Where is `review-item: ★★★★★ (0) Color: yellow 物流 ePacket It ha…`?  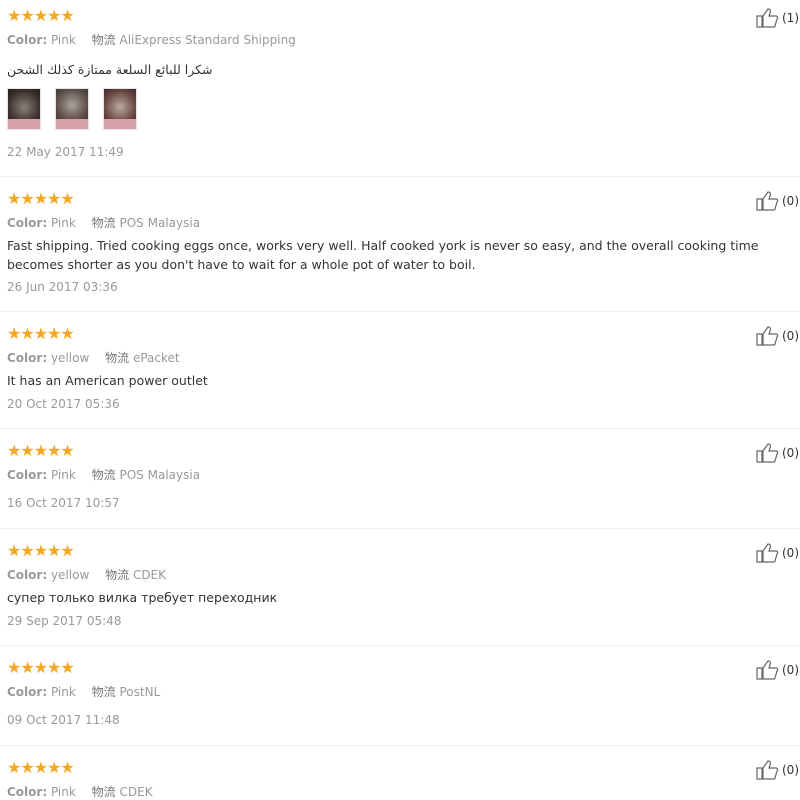
review-item: ★★★★★ (0) Color: yellow 物流 ePacket It ha… is located at coordinates (400, 370).